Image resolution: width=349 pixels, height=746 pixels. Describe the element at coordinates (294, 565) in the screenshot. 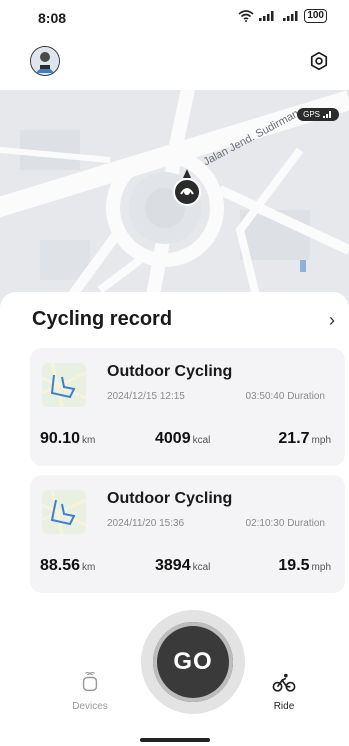

I see `speed-value: 19.5` at that location.